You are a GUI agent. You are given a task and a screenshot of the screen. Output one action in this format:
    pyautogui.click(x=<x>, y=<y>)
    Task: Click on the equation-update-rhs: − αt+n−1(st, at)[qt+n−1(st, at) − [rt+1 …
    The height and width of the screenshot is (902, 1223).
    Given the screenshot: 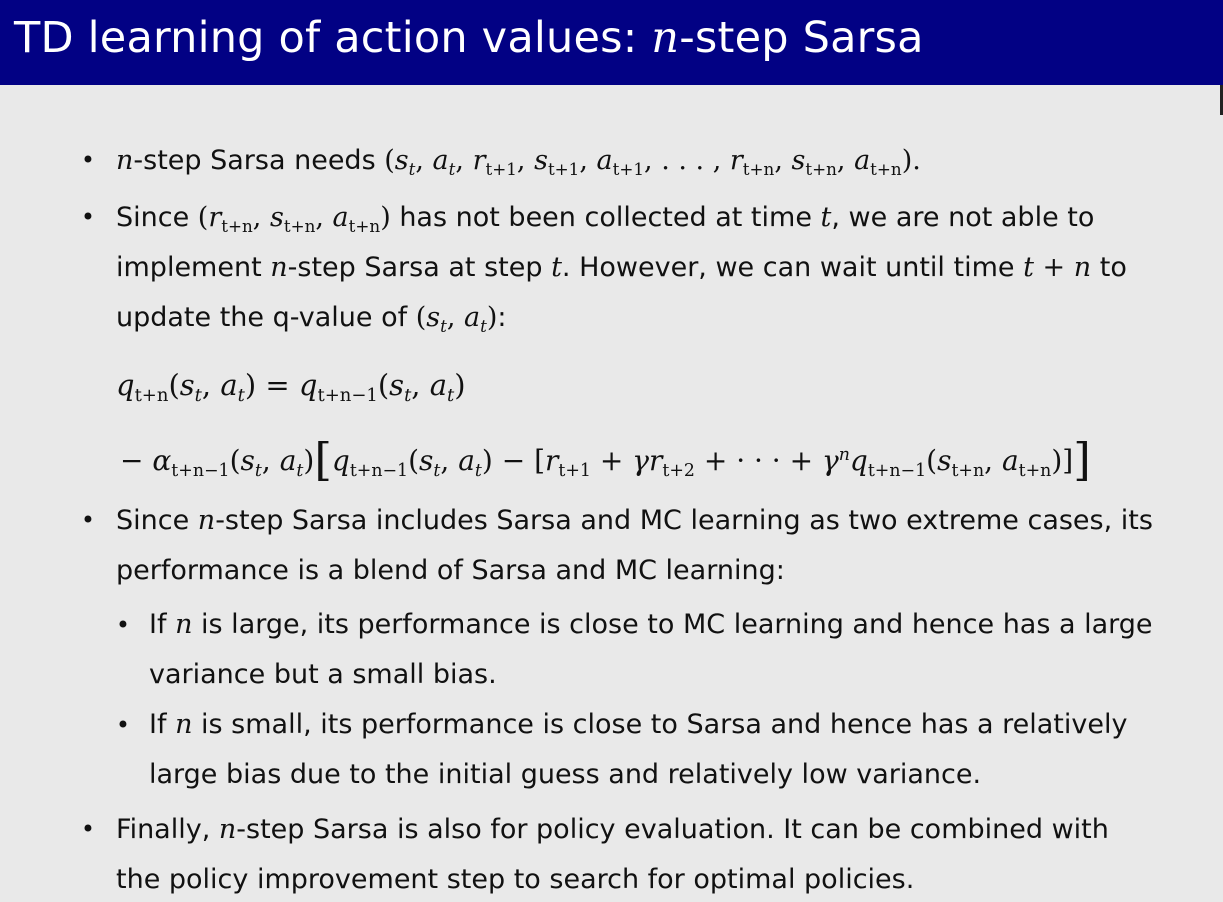 What is the action you would take?
    pyautogui.click(x=605, y=459)
    